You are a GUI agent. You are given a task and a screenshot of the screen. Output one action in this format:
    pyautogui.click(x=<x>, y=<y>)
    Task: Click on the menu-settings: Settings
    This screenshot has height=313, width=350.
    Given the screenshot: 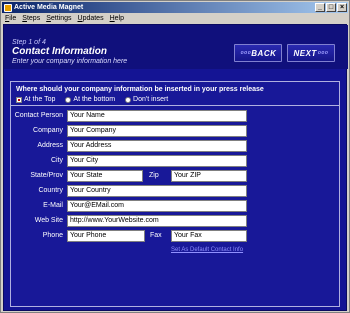 What is the action you would take?
    pyautogui.click(x=58, y=18)
    